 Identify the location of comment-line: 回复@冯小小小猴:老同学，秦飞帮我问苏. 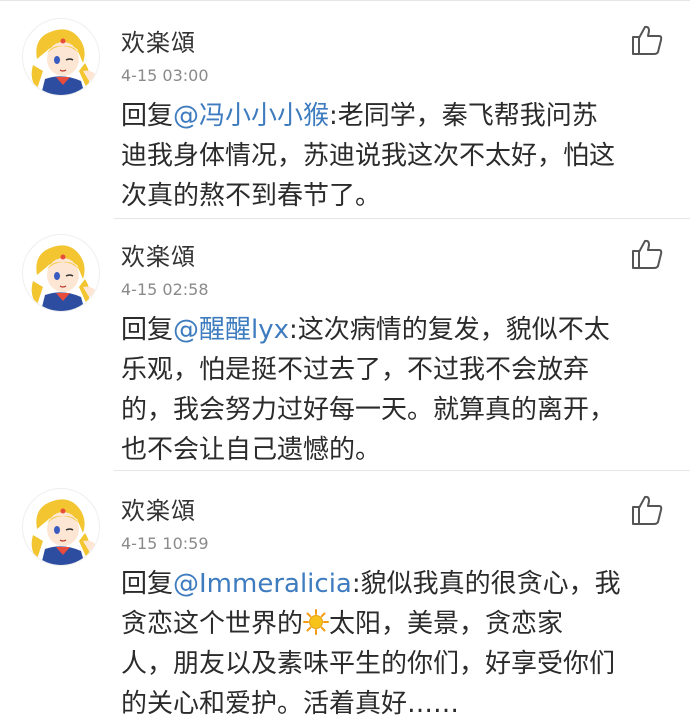
(391, 116).